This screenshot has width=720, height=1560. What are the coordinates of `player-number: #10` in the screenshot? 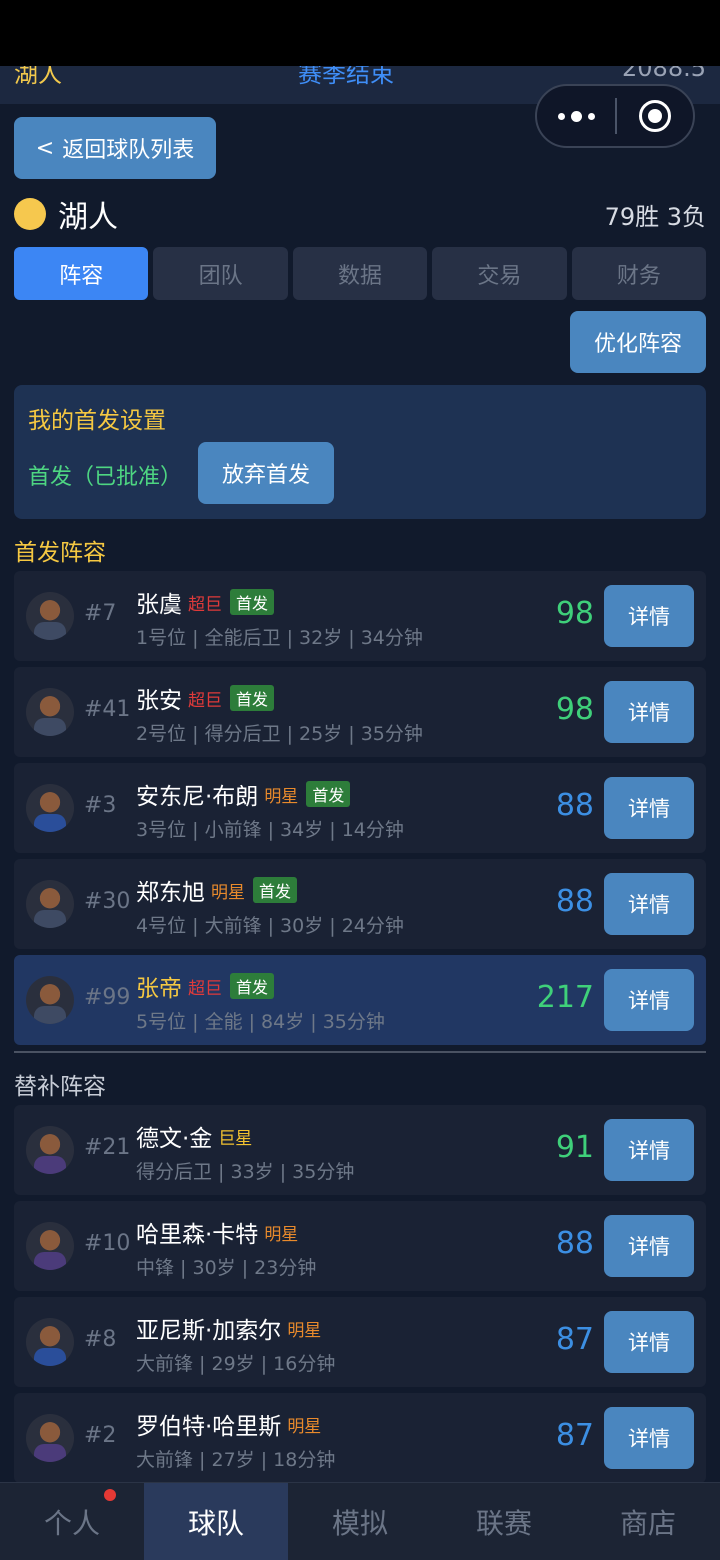 It's located at (107, 1243).